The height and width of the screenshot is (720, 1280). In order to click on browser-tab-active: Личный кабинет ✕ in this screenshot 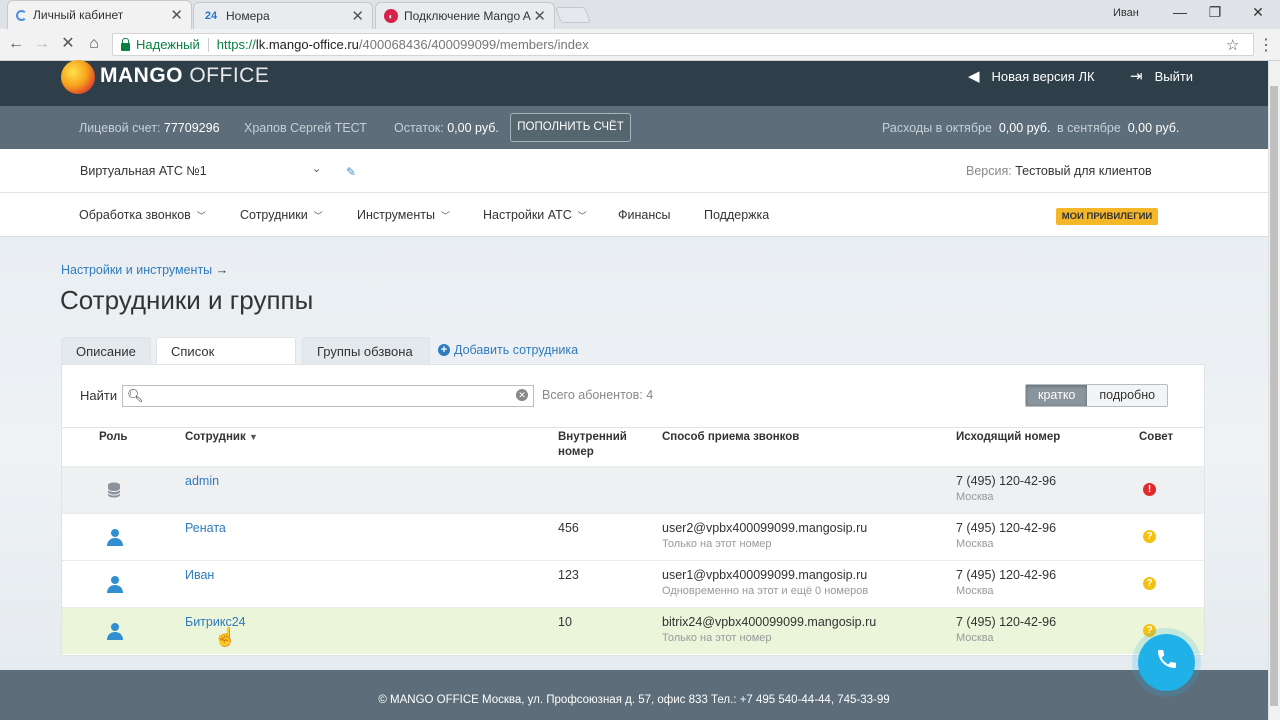, I will do `click(99, 14)`.